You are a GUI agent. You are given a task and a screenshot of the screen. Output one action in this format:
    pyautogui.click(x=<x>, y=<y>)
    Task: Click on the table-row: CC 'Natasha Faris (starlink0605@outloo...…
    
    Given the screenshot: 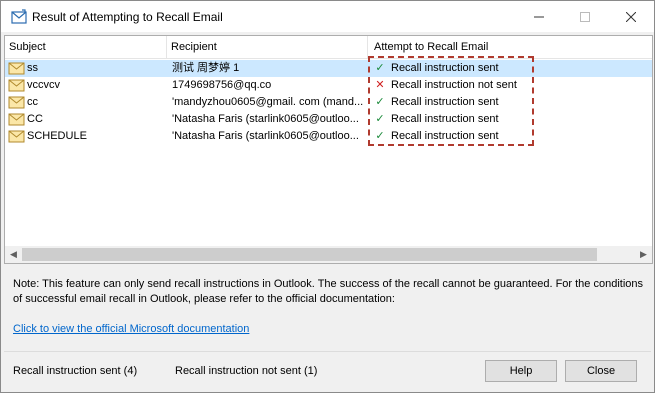 What is the action you would take?
    pyautogui.click(x=328, y=119)
    